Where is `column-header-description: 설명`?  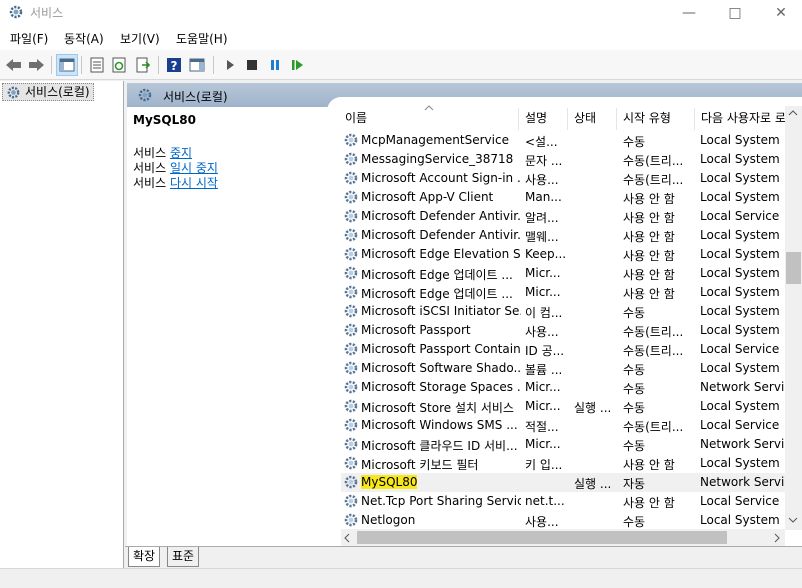 column-header-description: 설명 is located at coordinates (545, 118).